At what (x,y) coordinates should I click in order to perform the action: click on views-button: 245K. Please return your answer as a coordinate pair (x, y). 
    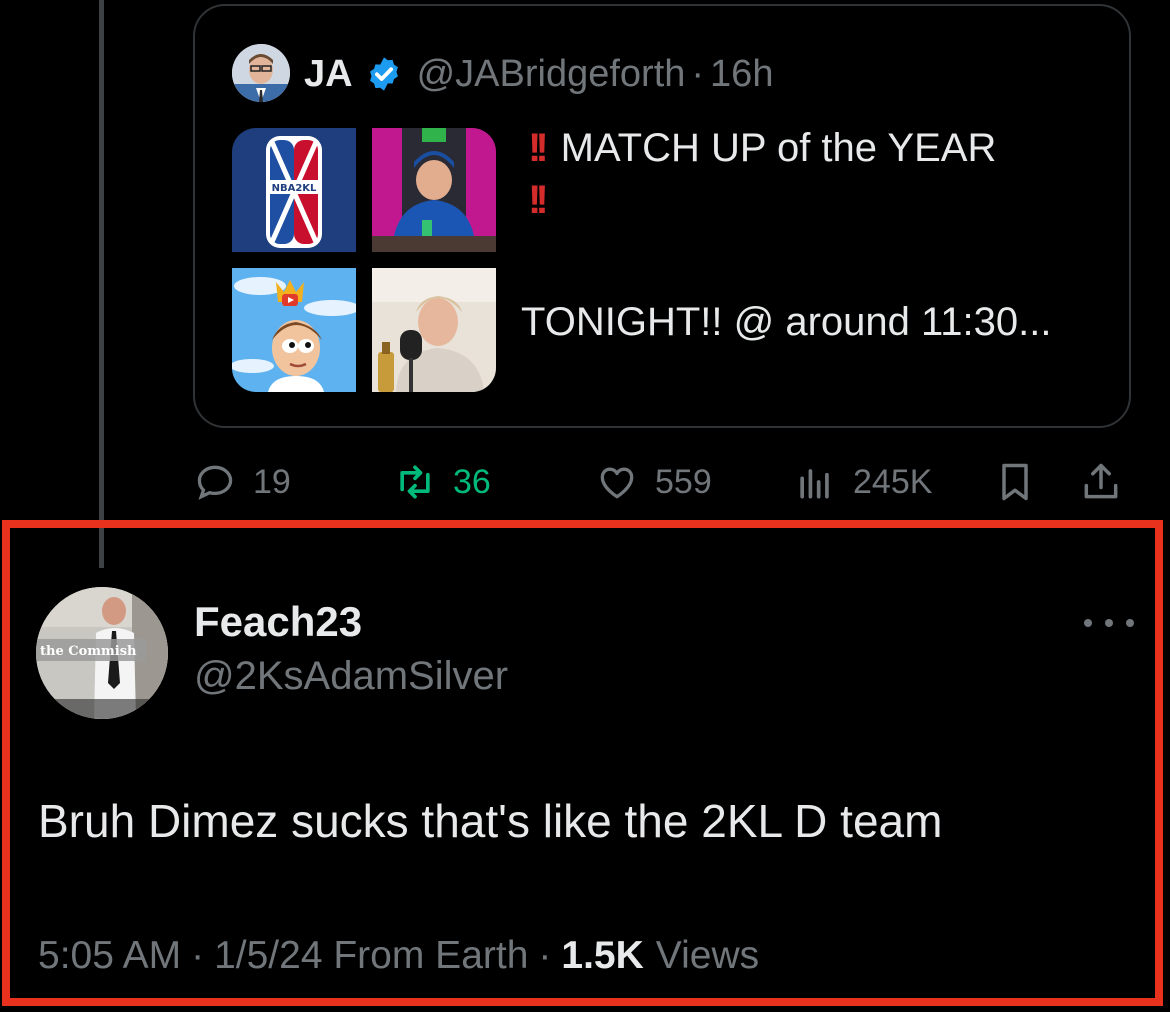
    Looking at the image, I should click on (862, 482).